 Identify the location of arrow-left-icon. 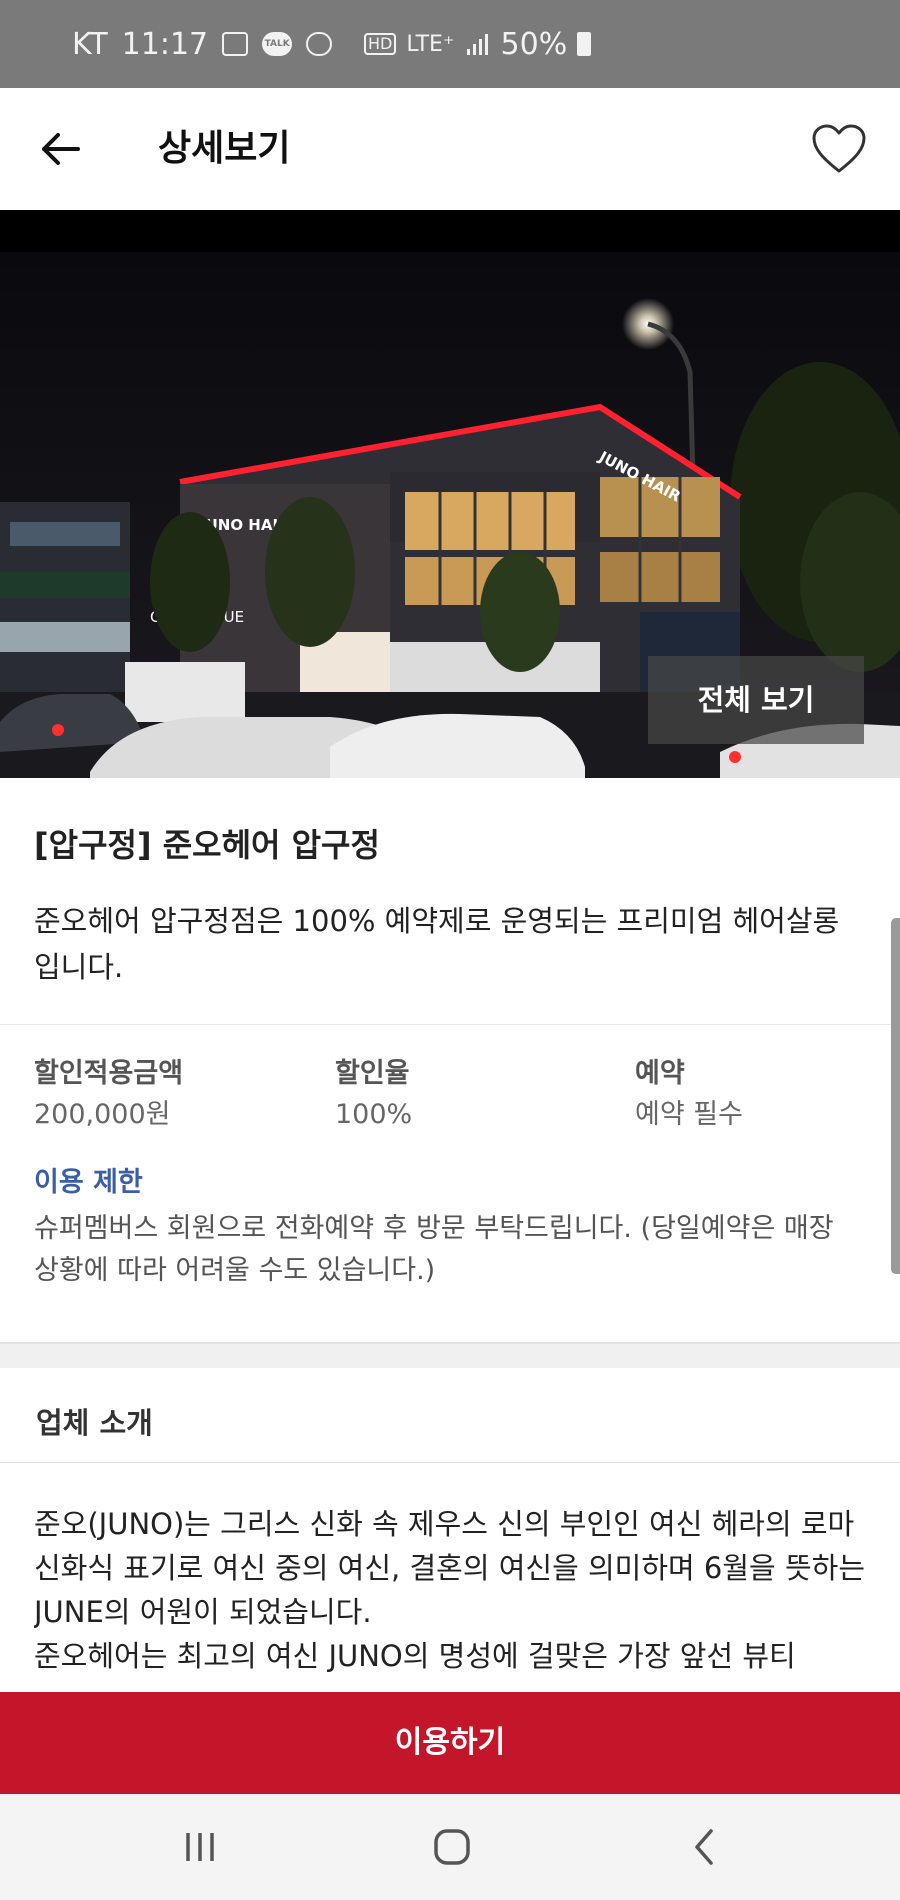
(61, 149).